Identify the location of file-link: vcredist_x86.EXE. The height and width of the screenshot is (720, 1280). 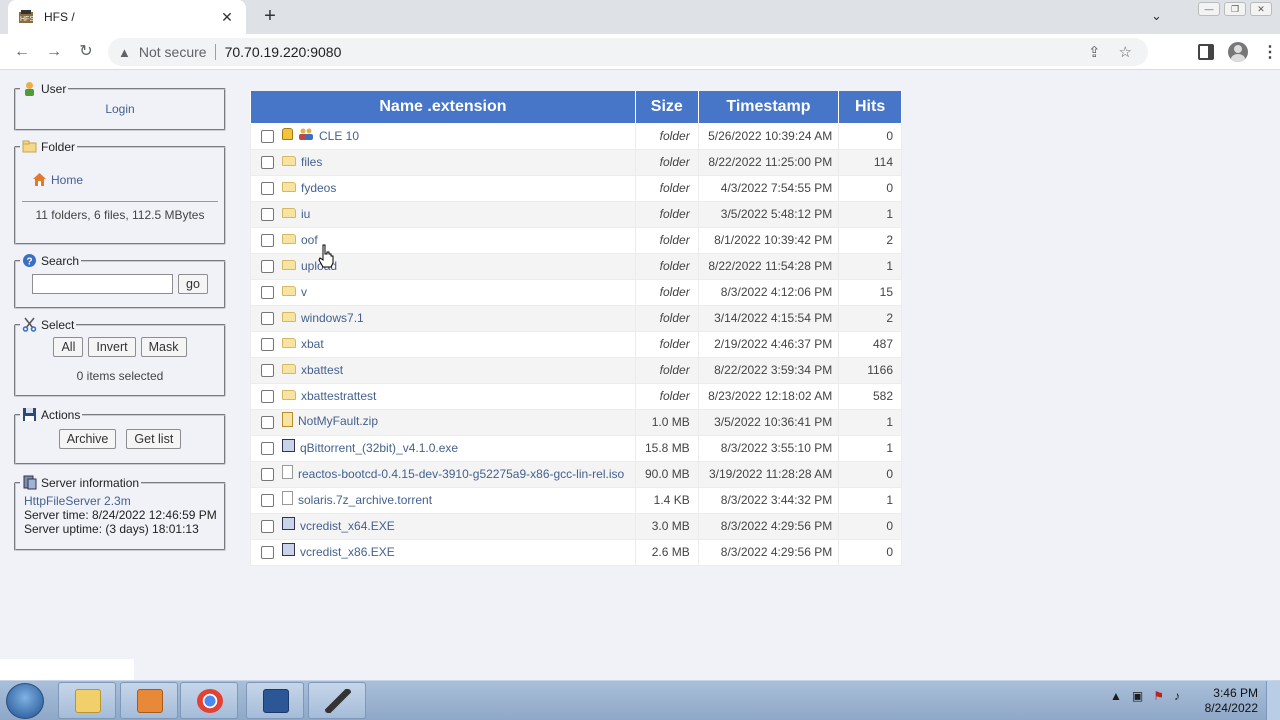
(347, 552).